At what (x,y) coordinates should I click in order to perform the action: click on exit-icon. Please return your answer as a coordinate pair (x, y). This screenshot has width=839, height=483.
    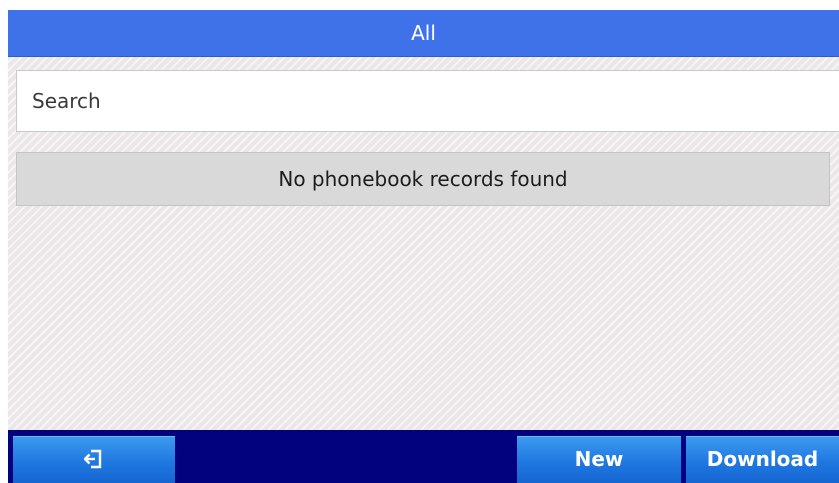
    Looking at the image, I should click on (93, 458).